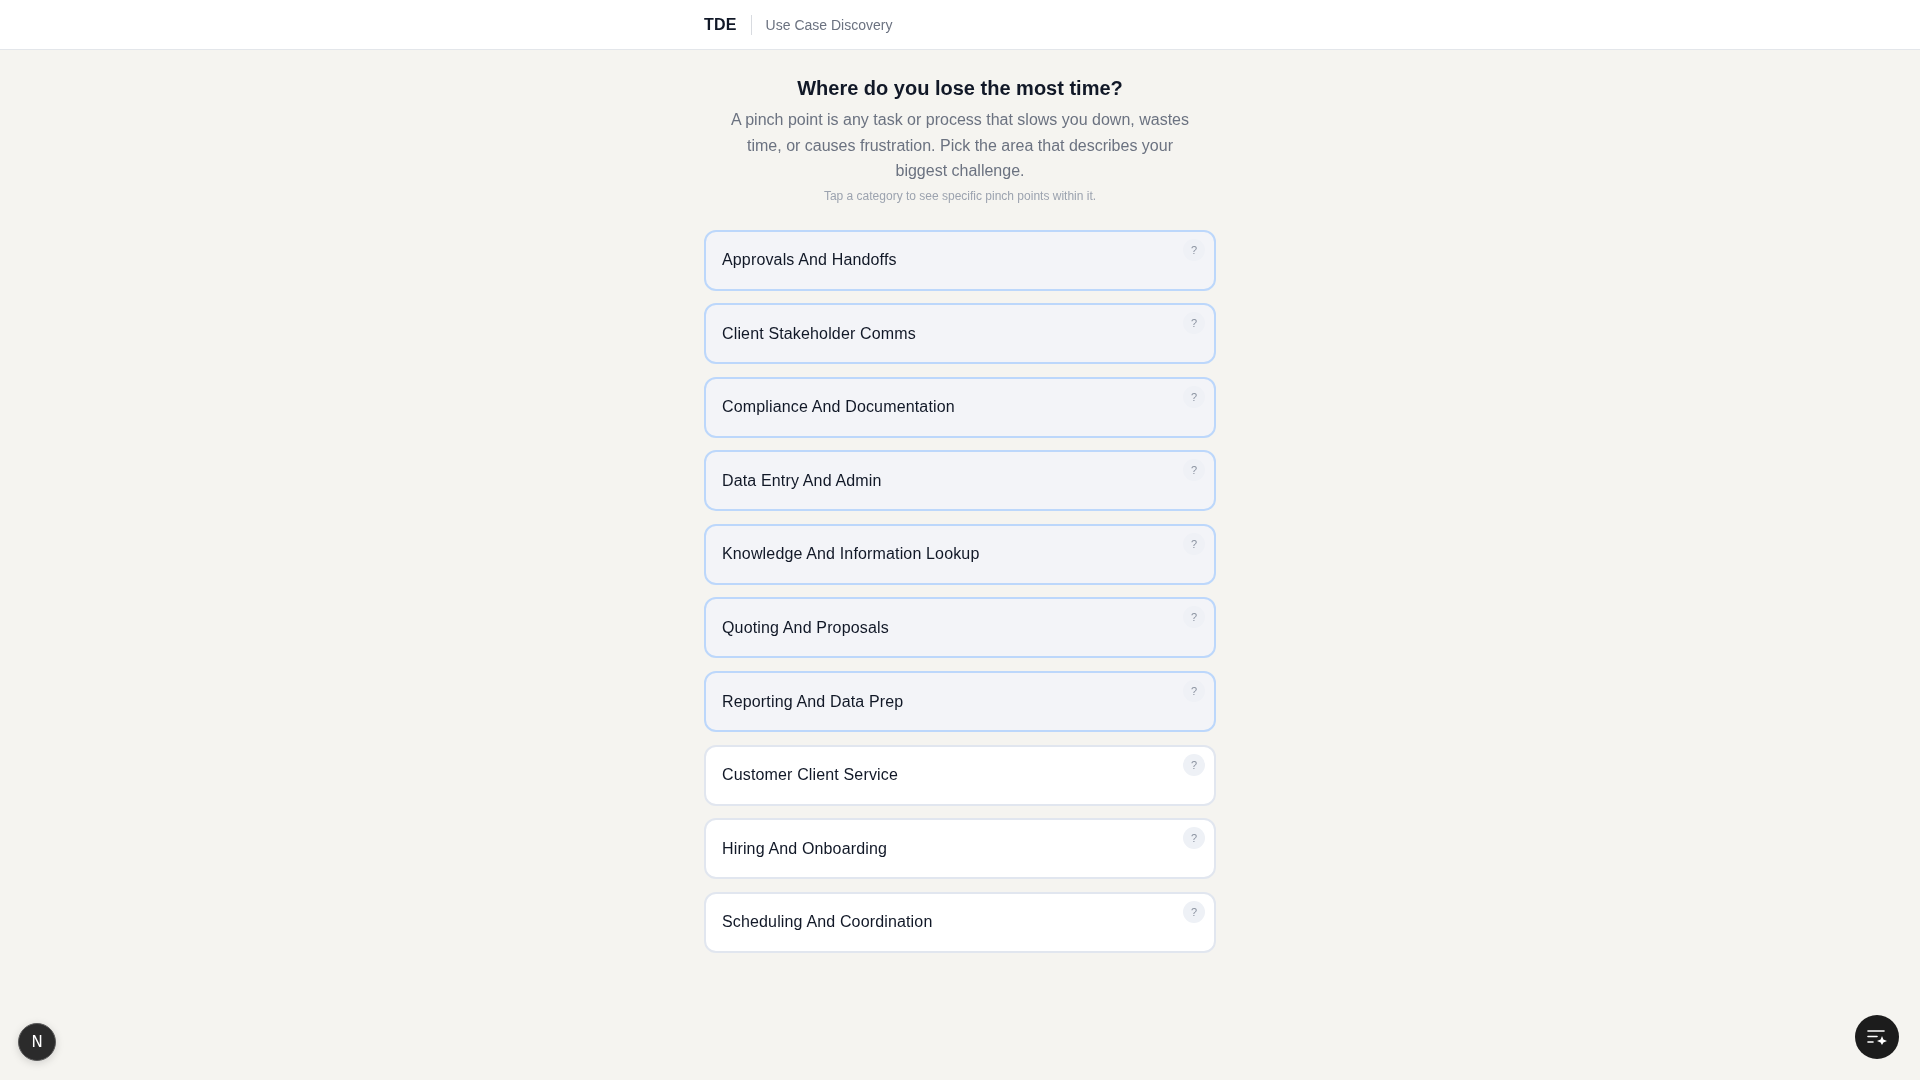 Image resolution: width=1920 pixels, height=1080 pixels. I want to click on page-title: Use Case Discovery, so click(829, 24).